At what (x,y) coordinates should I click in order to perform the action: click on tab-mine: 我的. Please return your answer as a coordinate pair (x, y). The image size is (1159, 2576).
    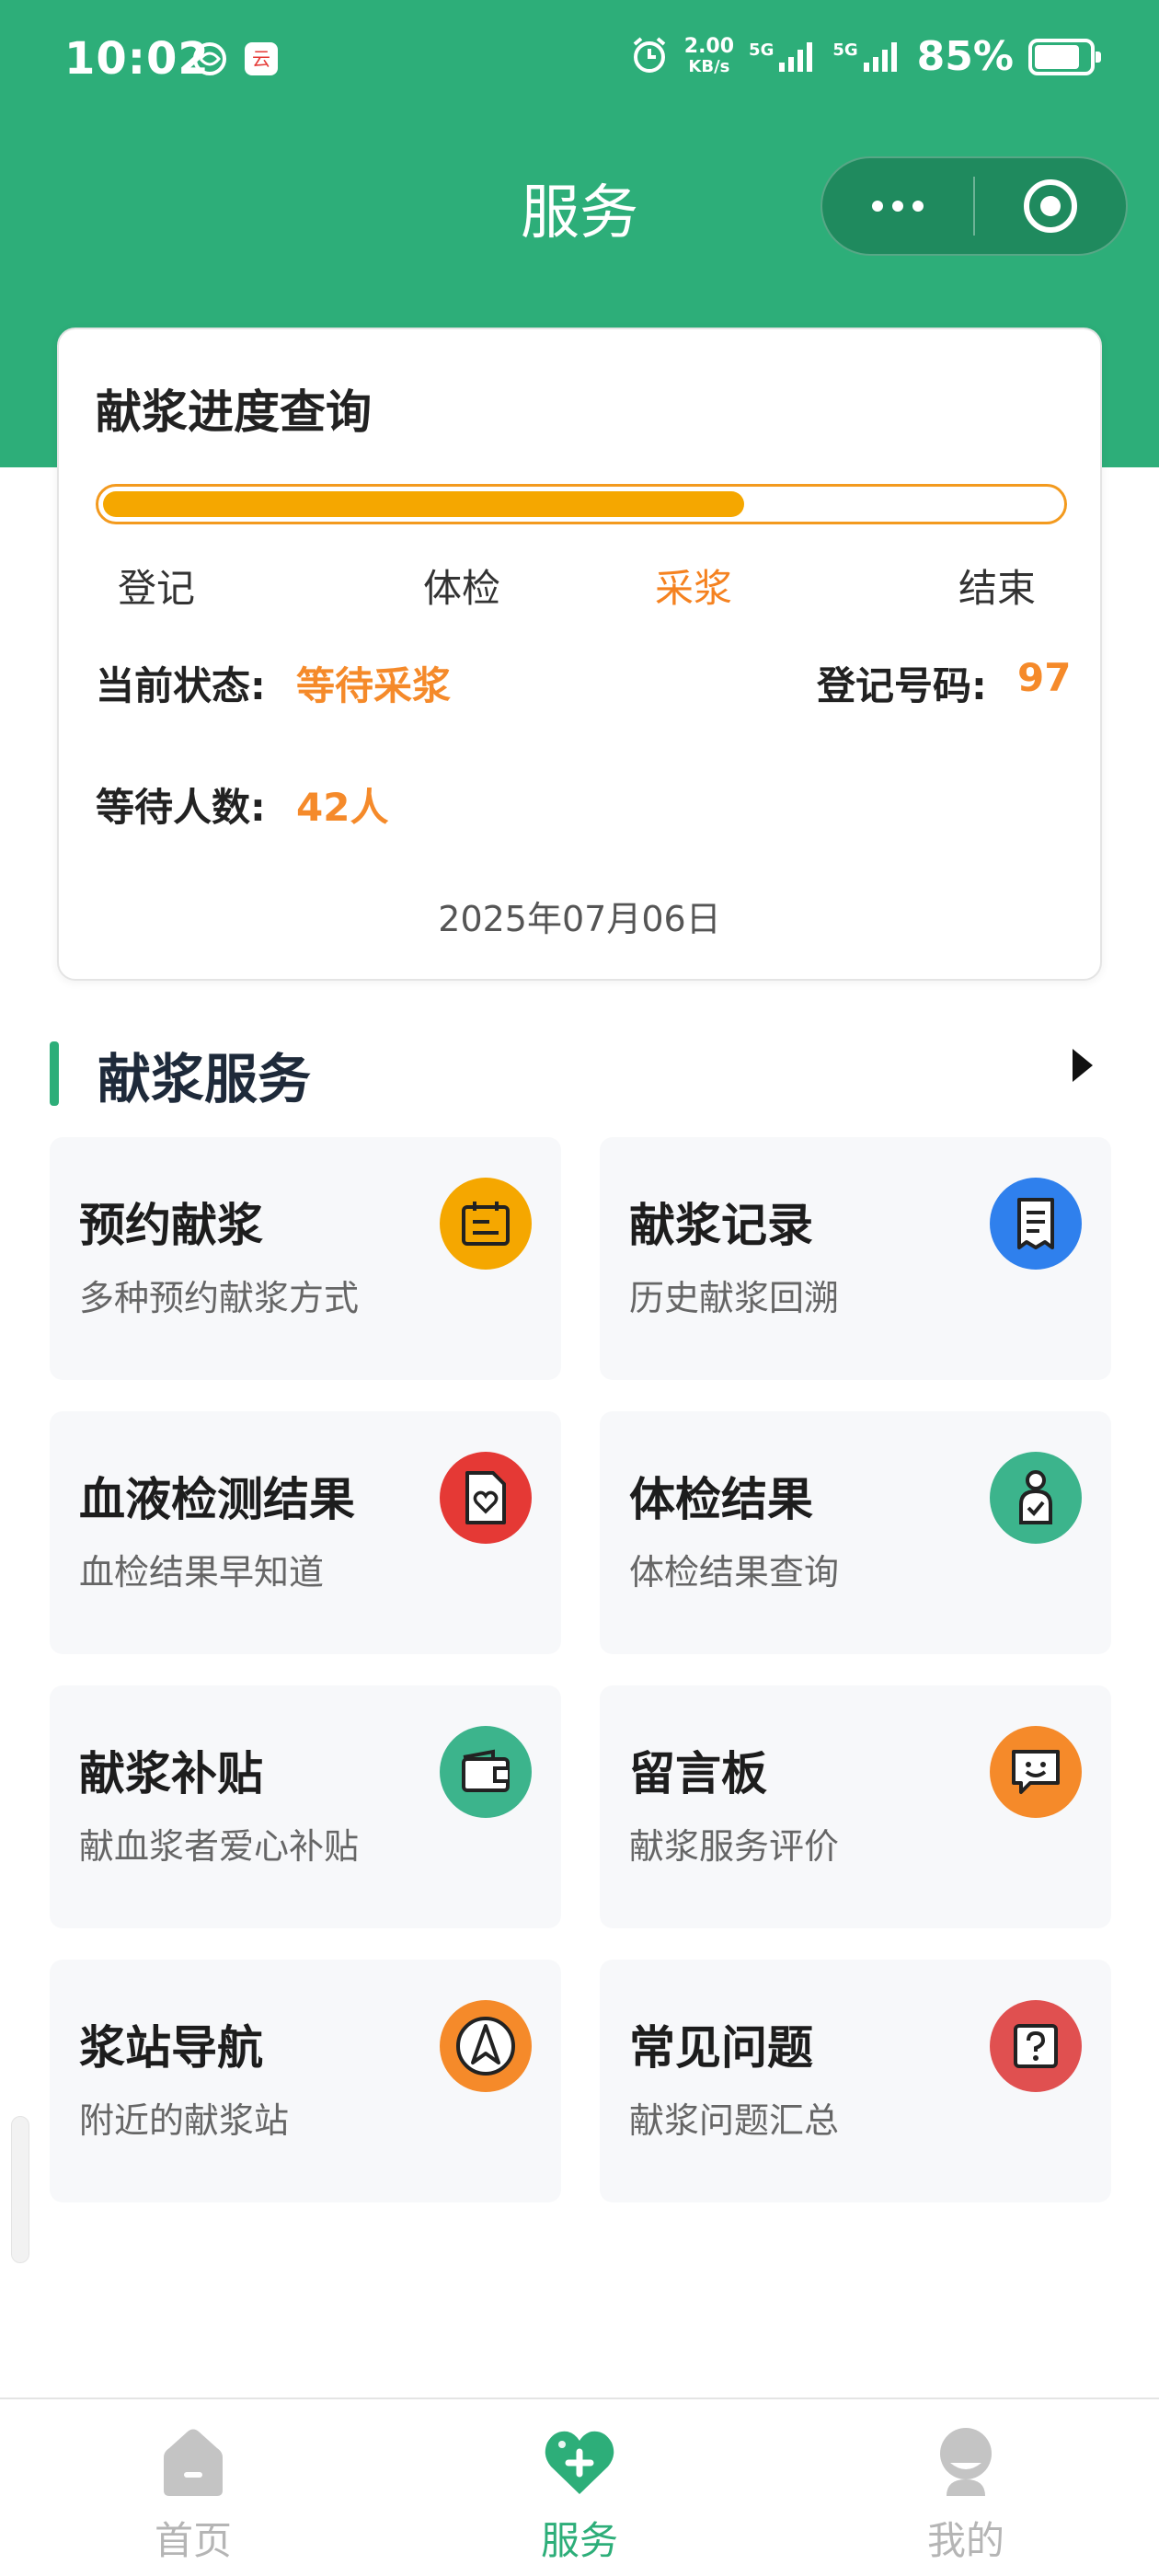
    Looking at the image, I should click on (966, 2487).